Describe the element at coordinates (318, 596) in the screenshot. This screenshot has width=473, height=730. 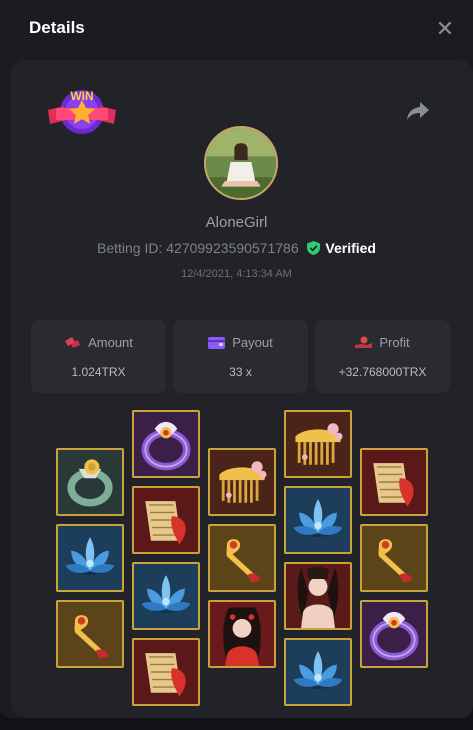
I see `slot-symbol-pale-lady` at that location.